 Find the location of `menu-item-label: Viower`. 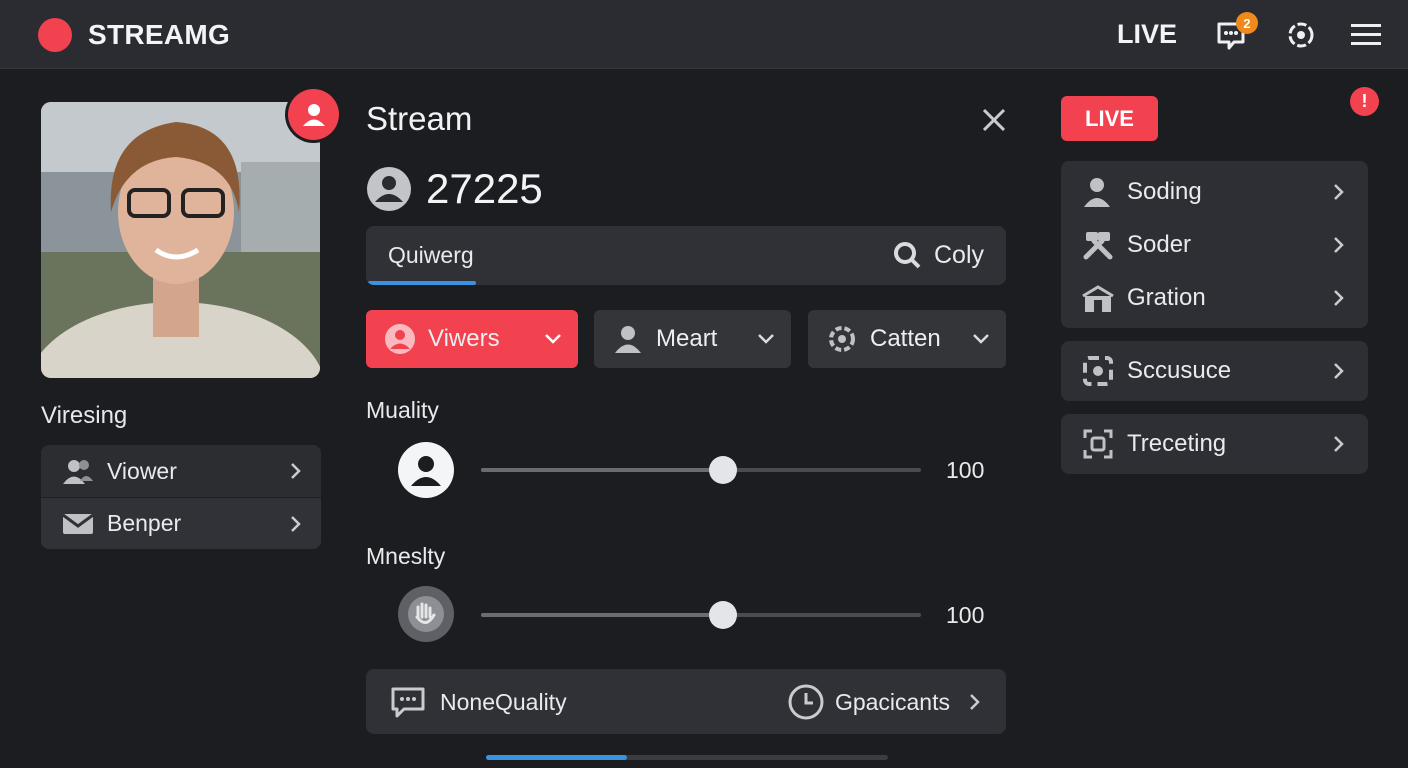

menu-item-label: Viower is located at coordinates (142, 470).